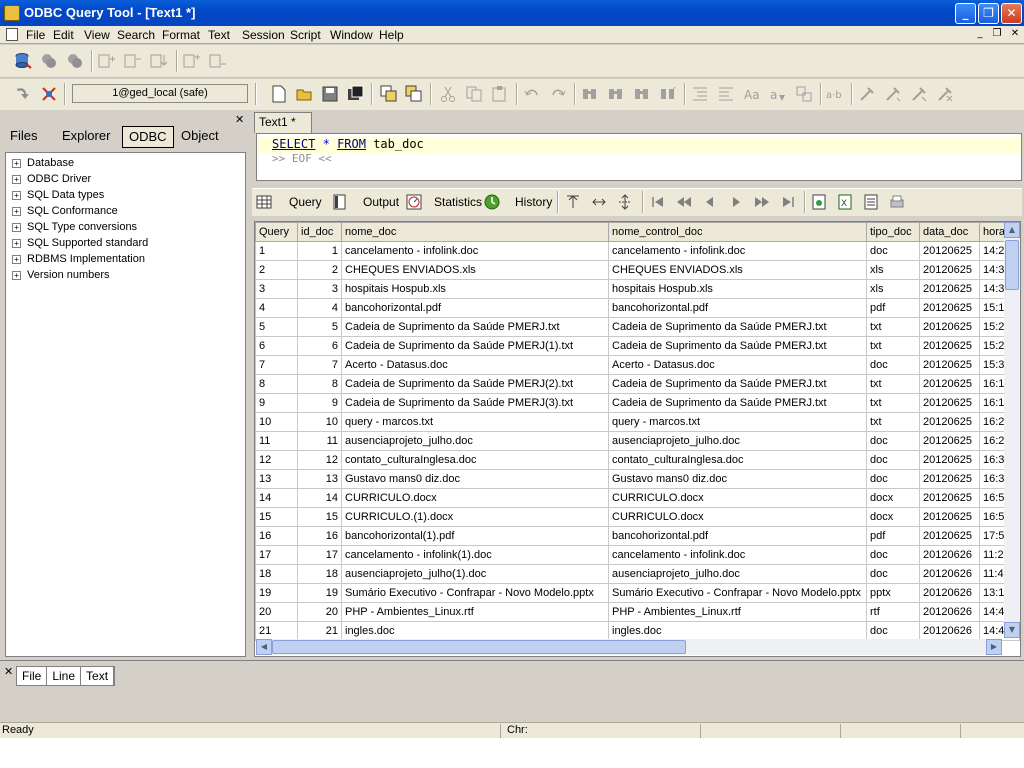  Describe the element at coordinates (500, 94) in the screenshot. I see `paste-icon` at that location.